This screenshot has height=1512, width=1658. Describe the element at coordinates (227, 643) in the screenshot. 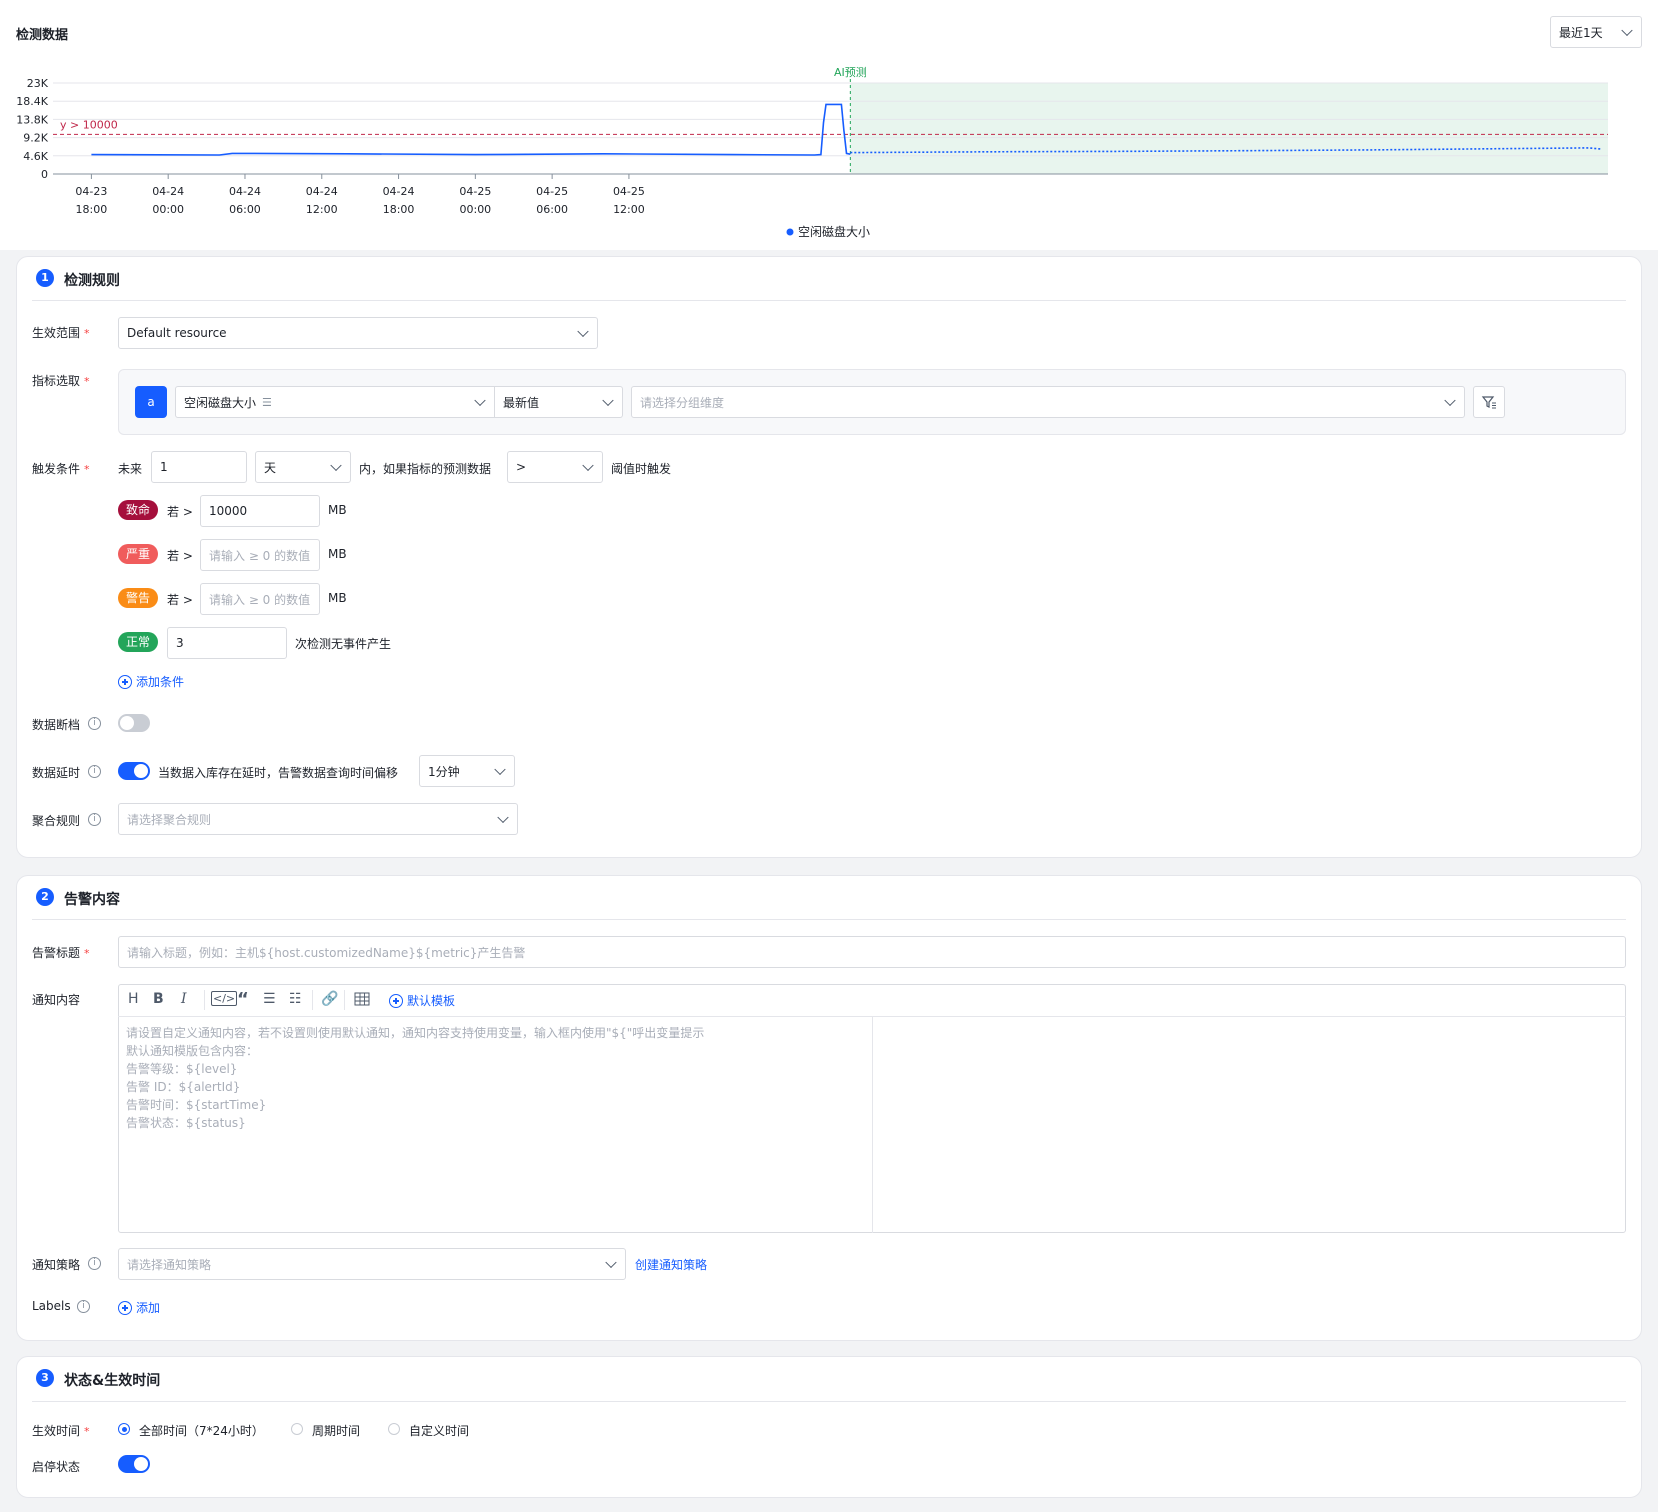

I see `normal-count-input: 3` at that location.